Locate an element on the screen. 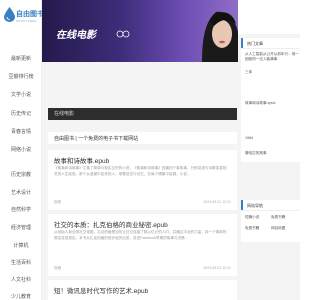  banner-title: 在线电影 is located at coordinates (76, 35).